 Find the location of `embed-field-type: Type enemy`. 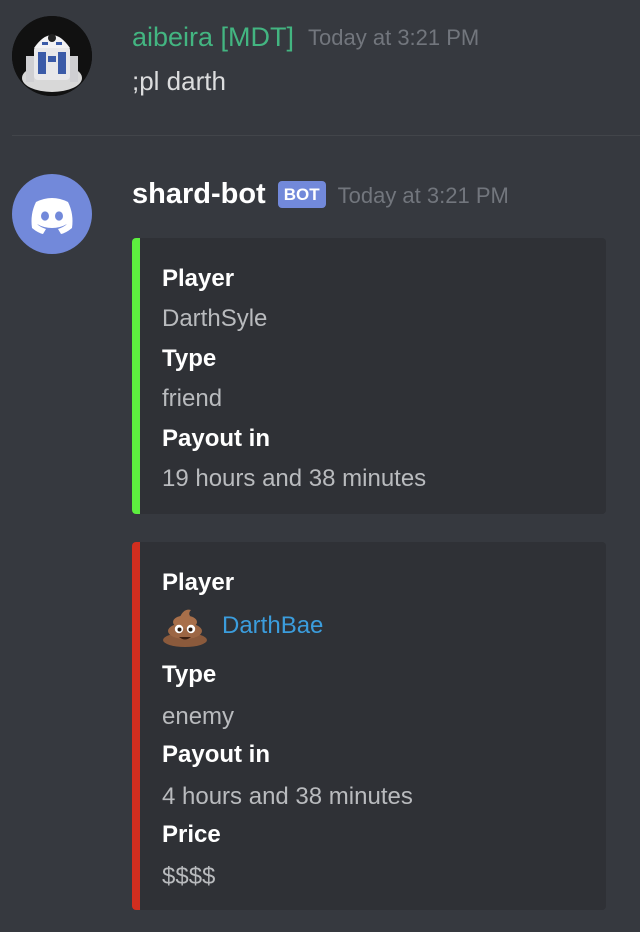

embed-field-type: Type enemy is located at coordinates (198, 696).